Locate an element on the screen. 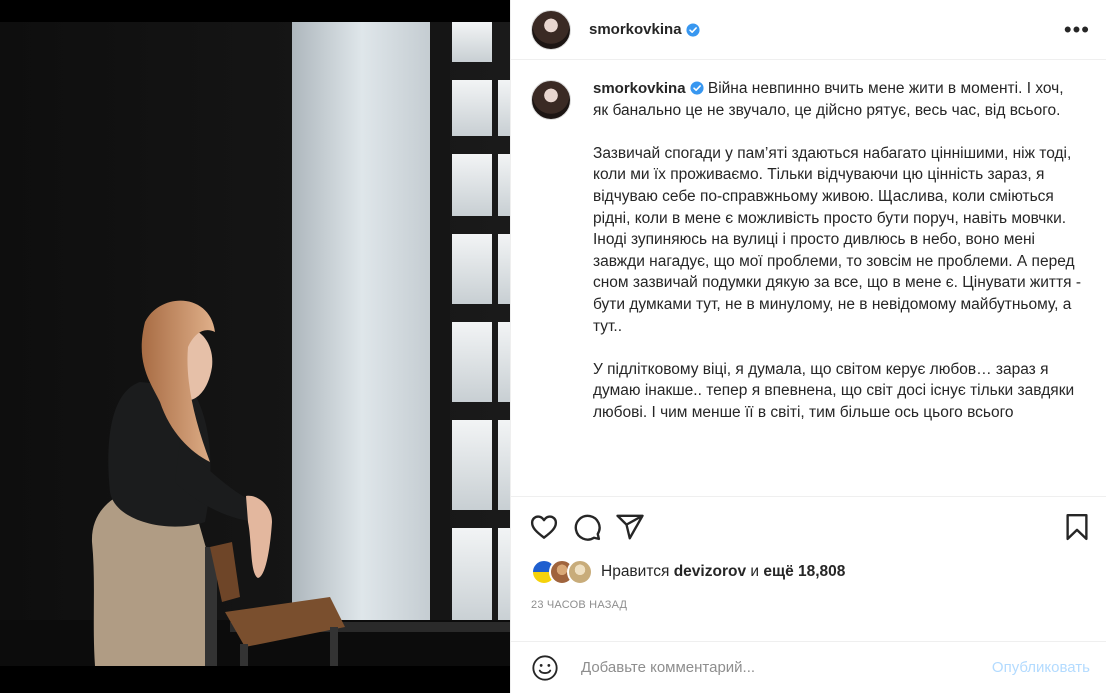  bookmark-icon is located at coordinates (1077, 527).